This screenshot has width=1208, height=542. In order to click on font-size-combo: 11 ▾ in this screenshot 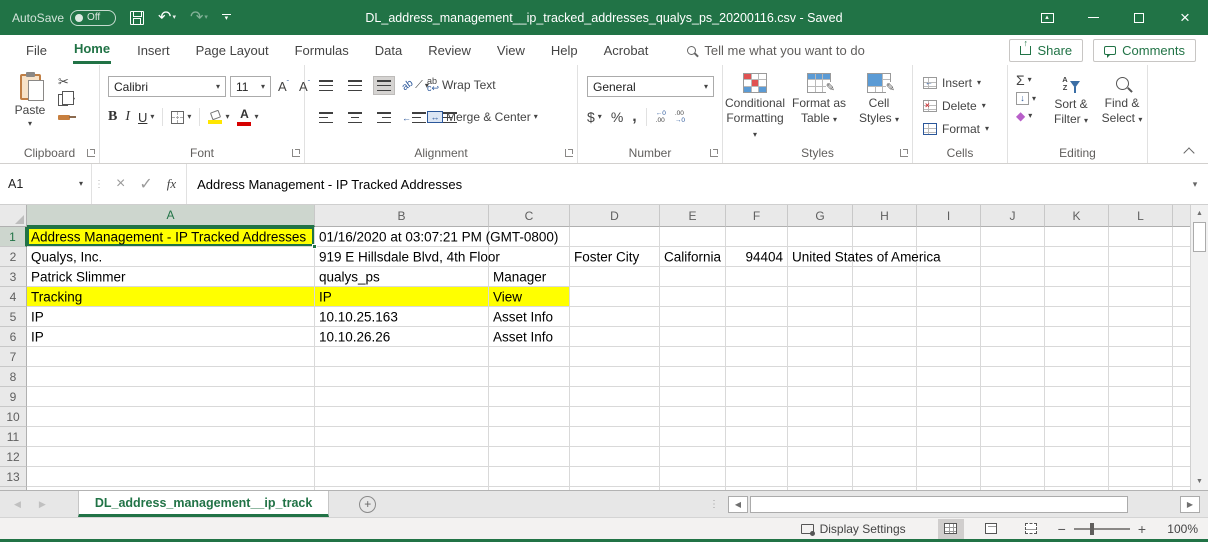, I will do `click(250, 86)`.